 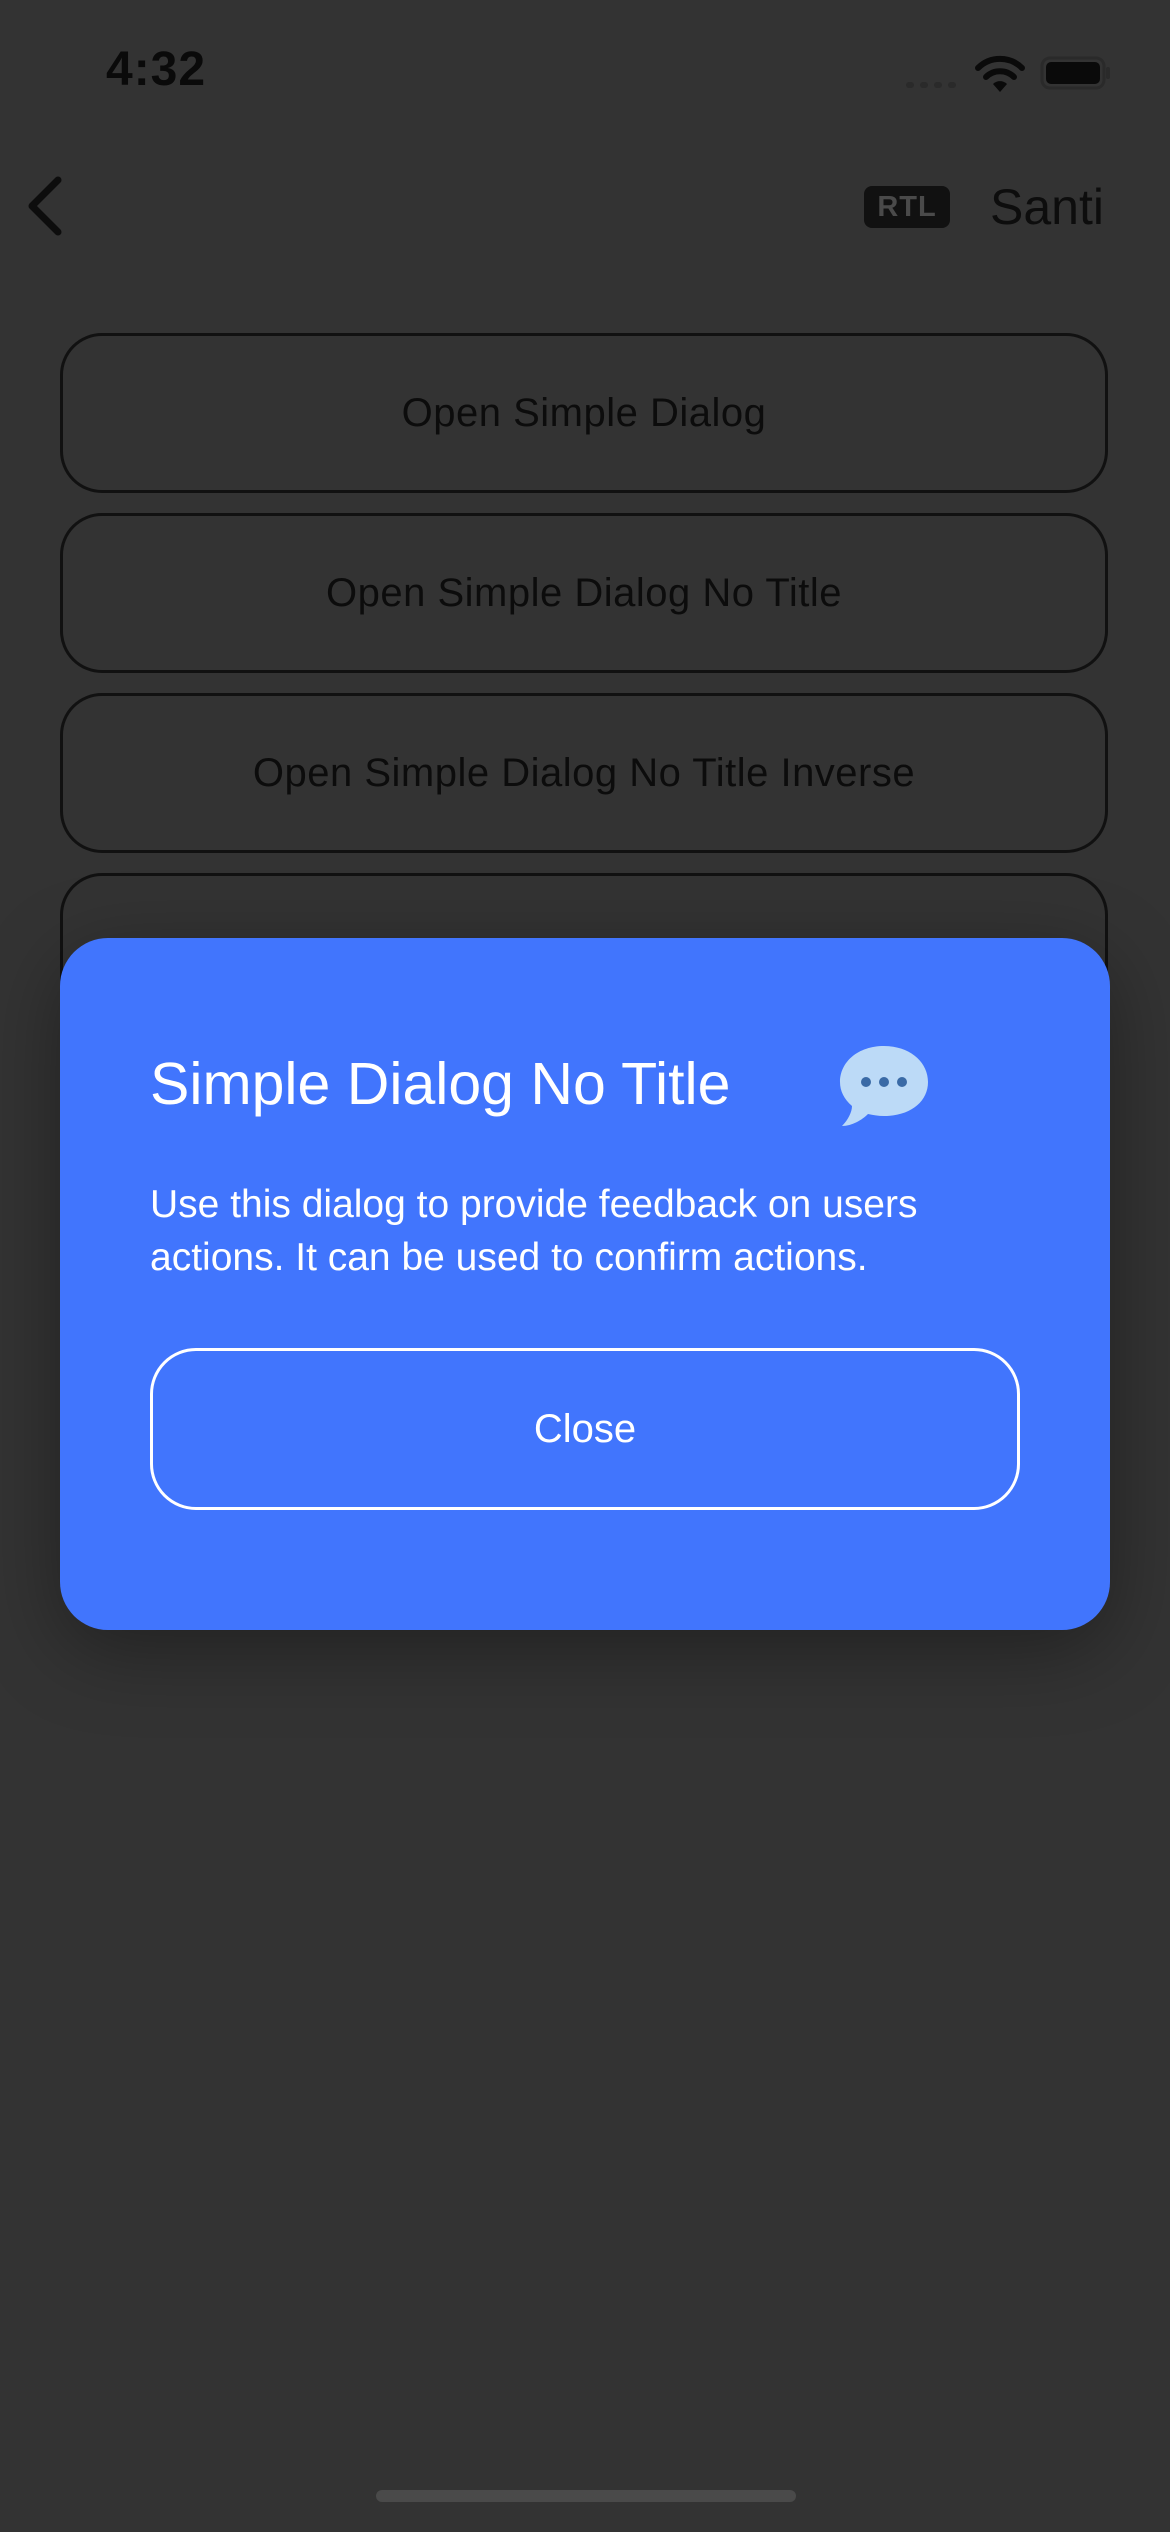 I want to click on open-simple-dialog-no-title-button: Open Simple Dialog No Title, so click(x=584, y=593).